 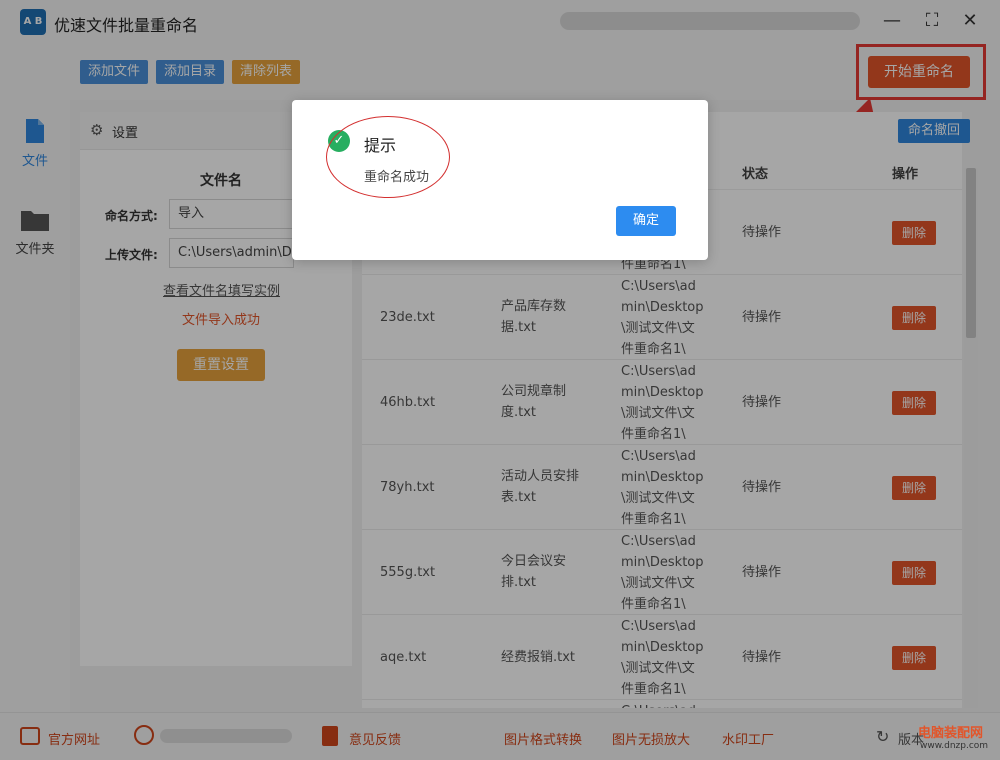 I want to click on ok-button: 确定, so click(x=646, y=221).